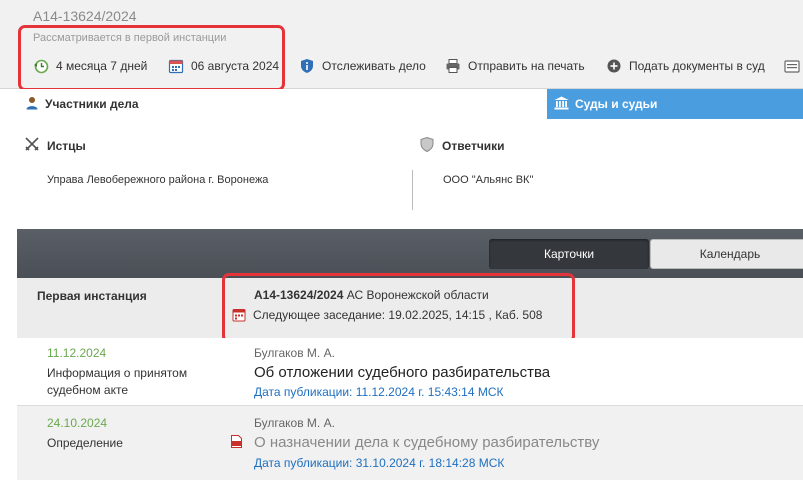 The height and width of the screenshot is (480, 803). I want to click on document-date: 24.10.2024, so click(77, 423).